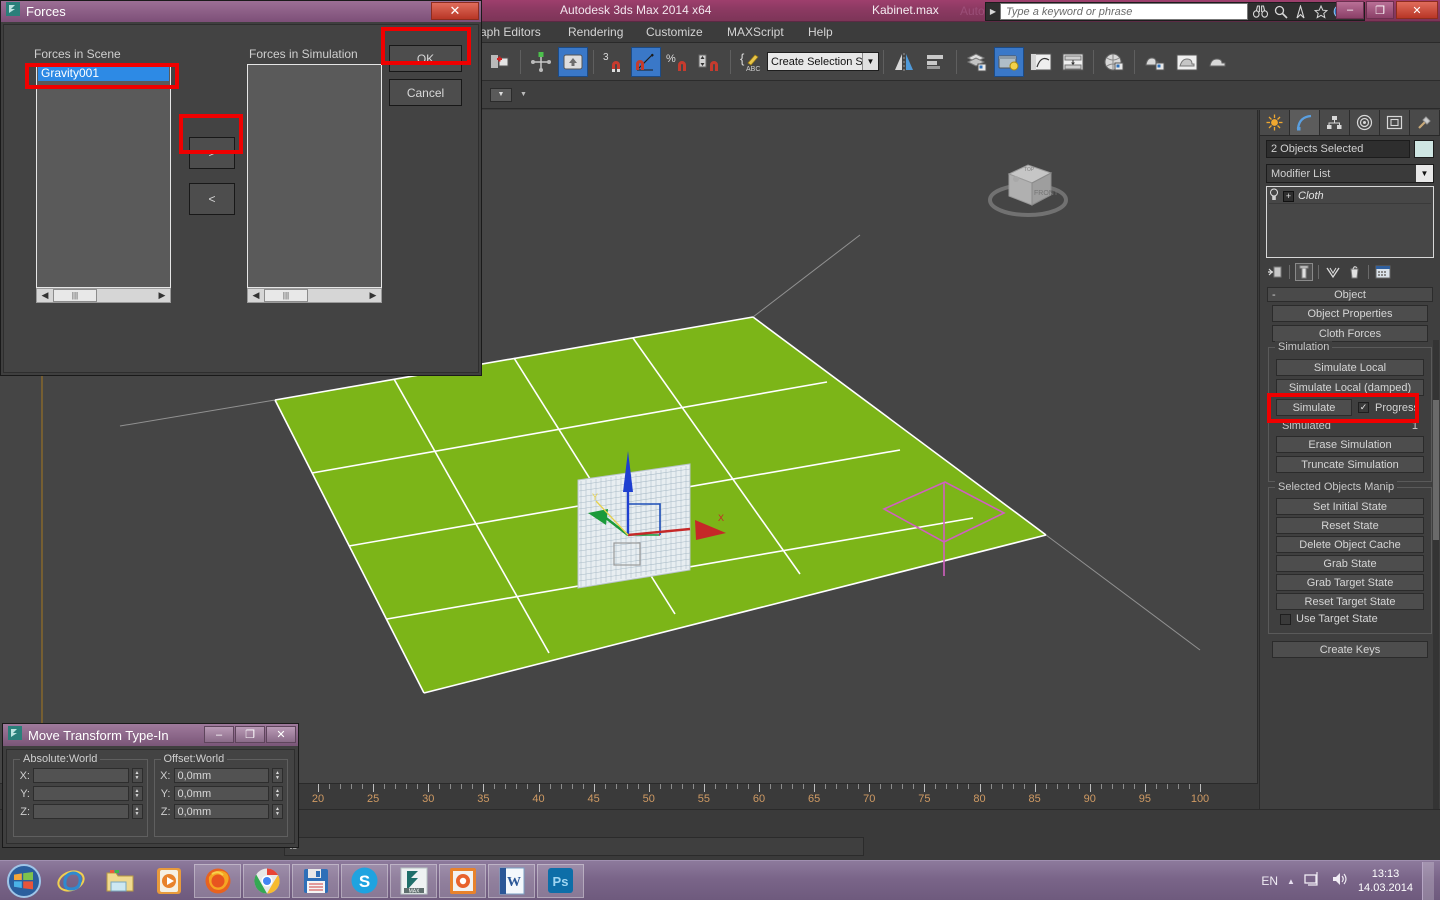  What do you see at coordinates (1155, 62) in the screenshot?
I see `render-setup-icon` at bounding box center [1155, 62].